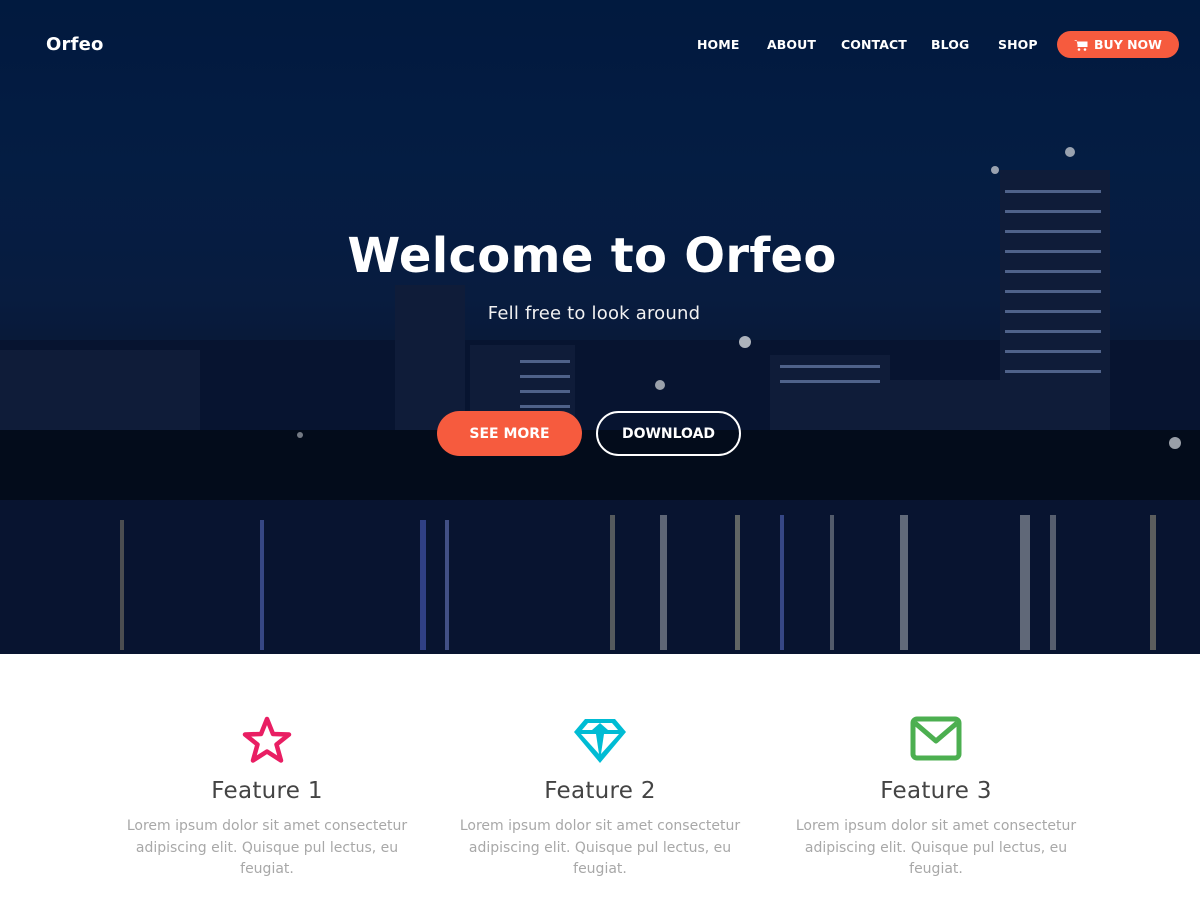  Describe the element at coordinates (1128, 44) in the screenshot. I see `buy-now-label: BUY NOW` at that location.